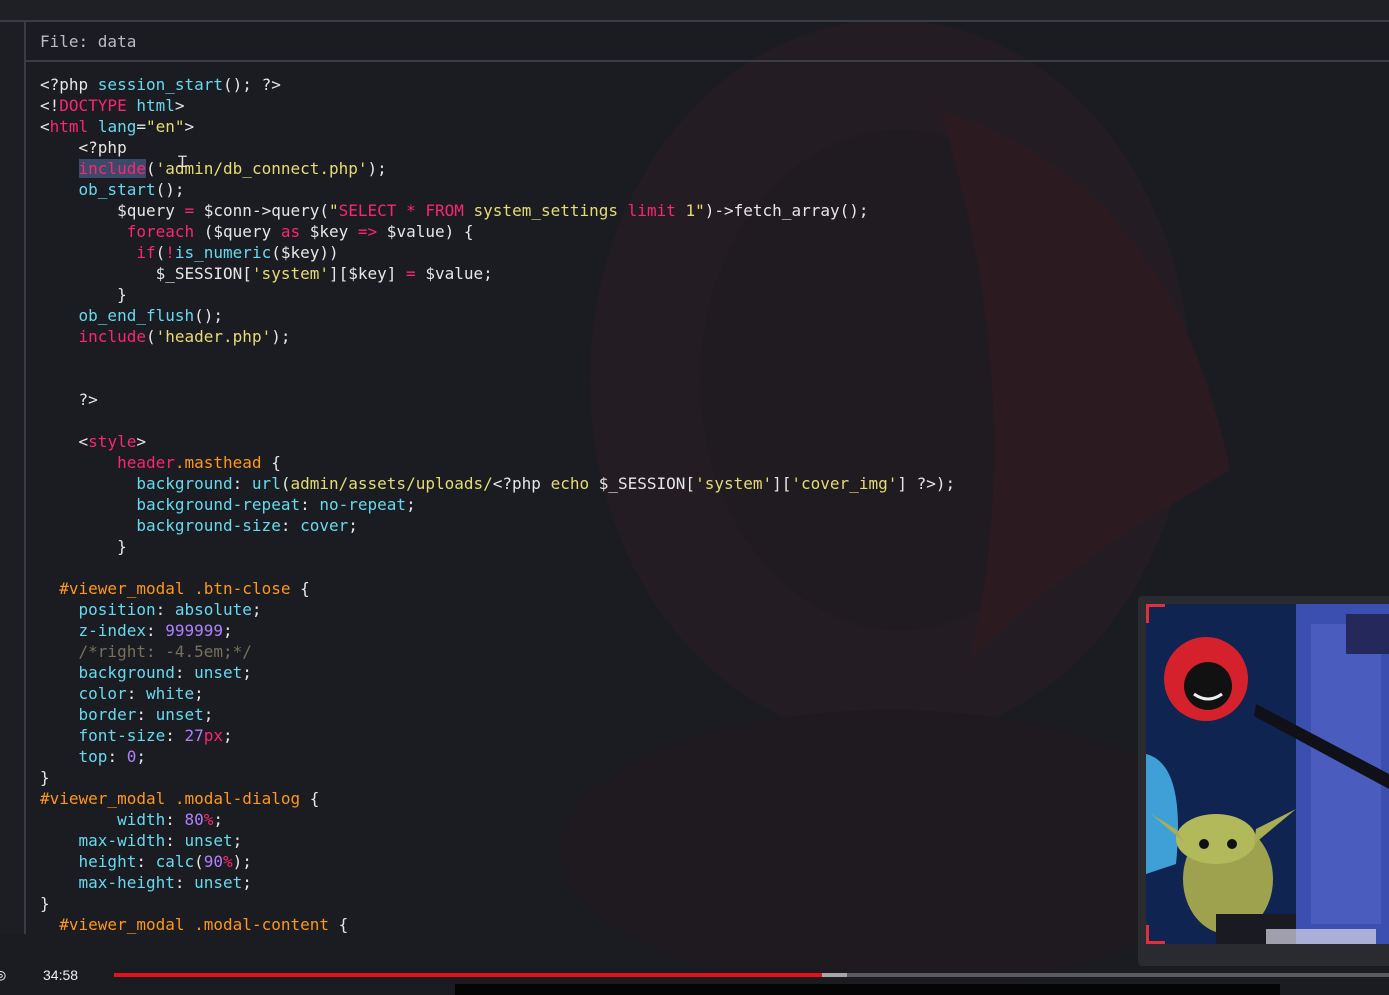  What do you see at coordinates (199, 462) in the screenshot?
I see `code-line: header.masthead {` at bounding box center [199, 462].